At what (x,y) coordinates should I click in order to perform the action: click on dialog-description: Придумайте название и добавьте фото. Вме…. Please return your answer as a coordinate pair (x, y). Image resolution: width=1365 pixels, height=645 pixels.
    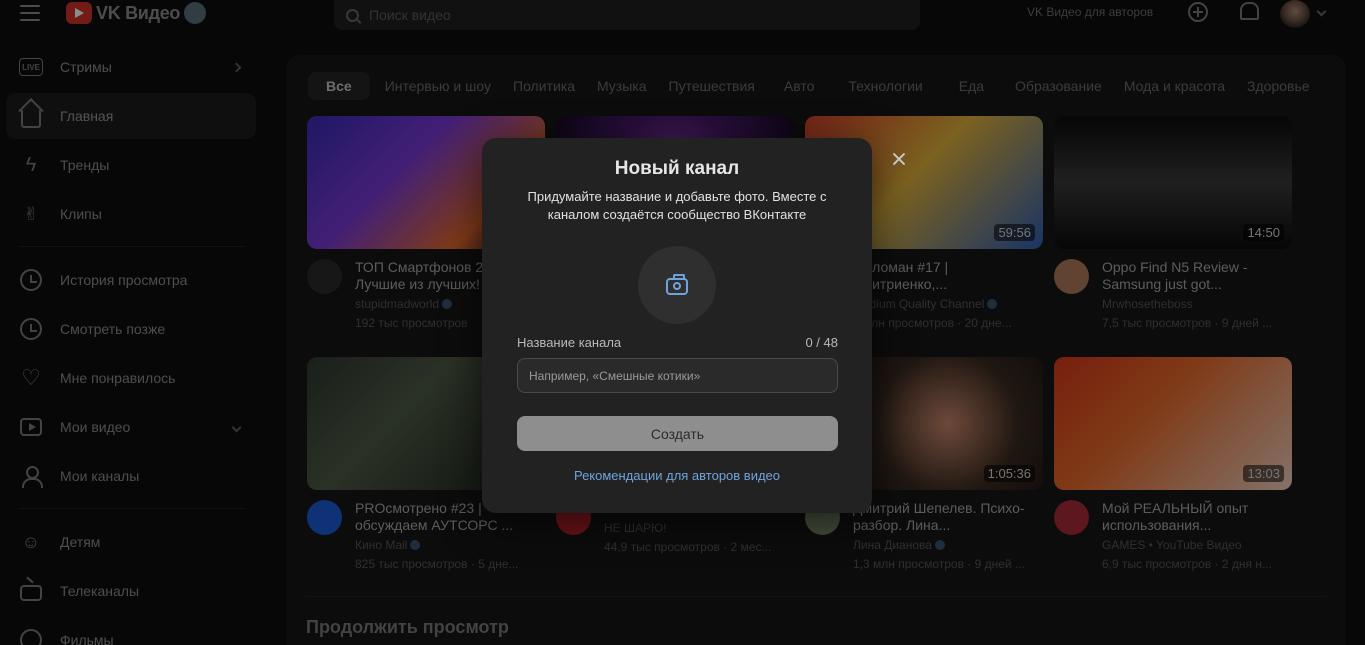
    Looking at the image, I should click on (677, 205).